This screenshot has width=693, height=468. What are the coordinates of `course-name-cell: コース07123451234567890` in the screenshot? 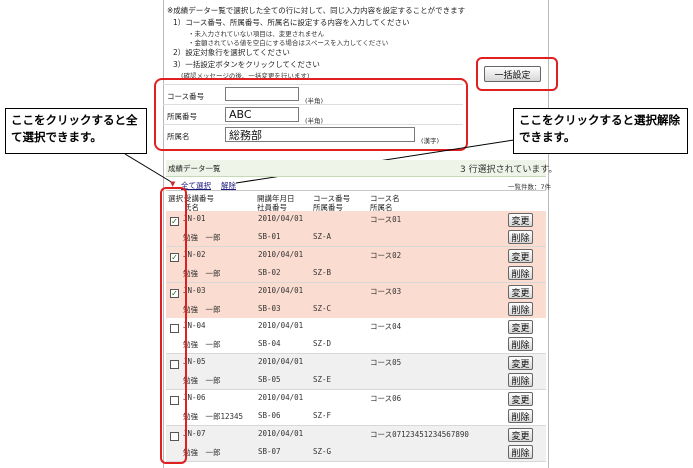 It's located at (419, 434).